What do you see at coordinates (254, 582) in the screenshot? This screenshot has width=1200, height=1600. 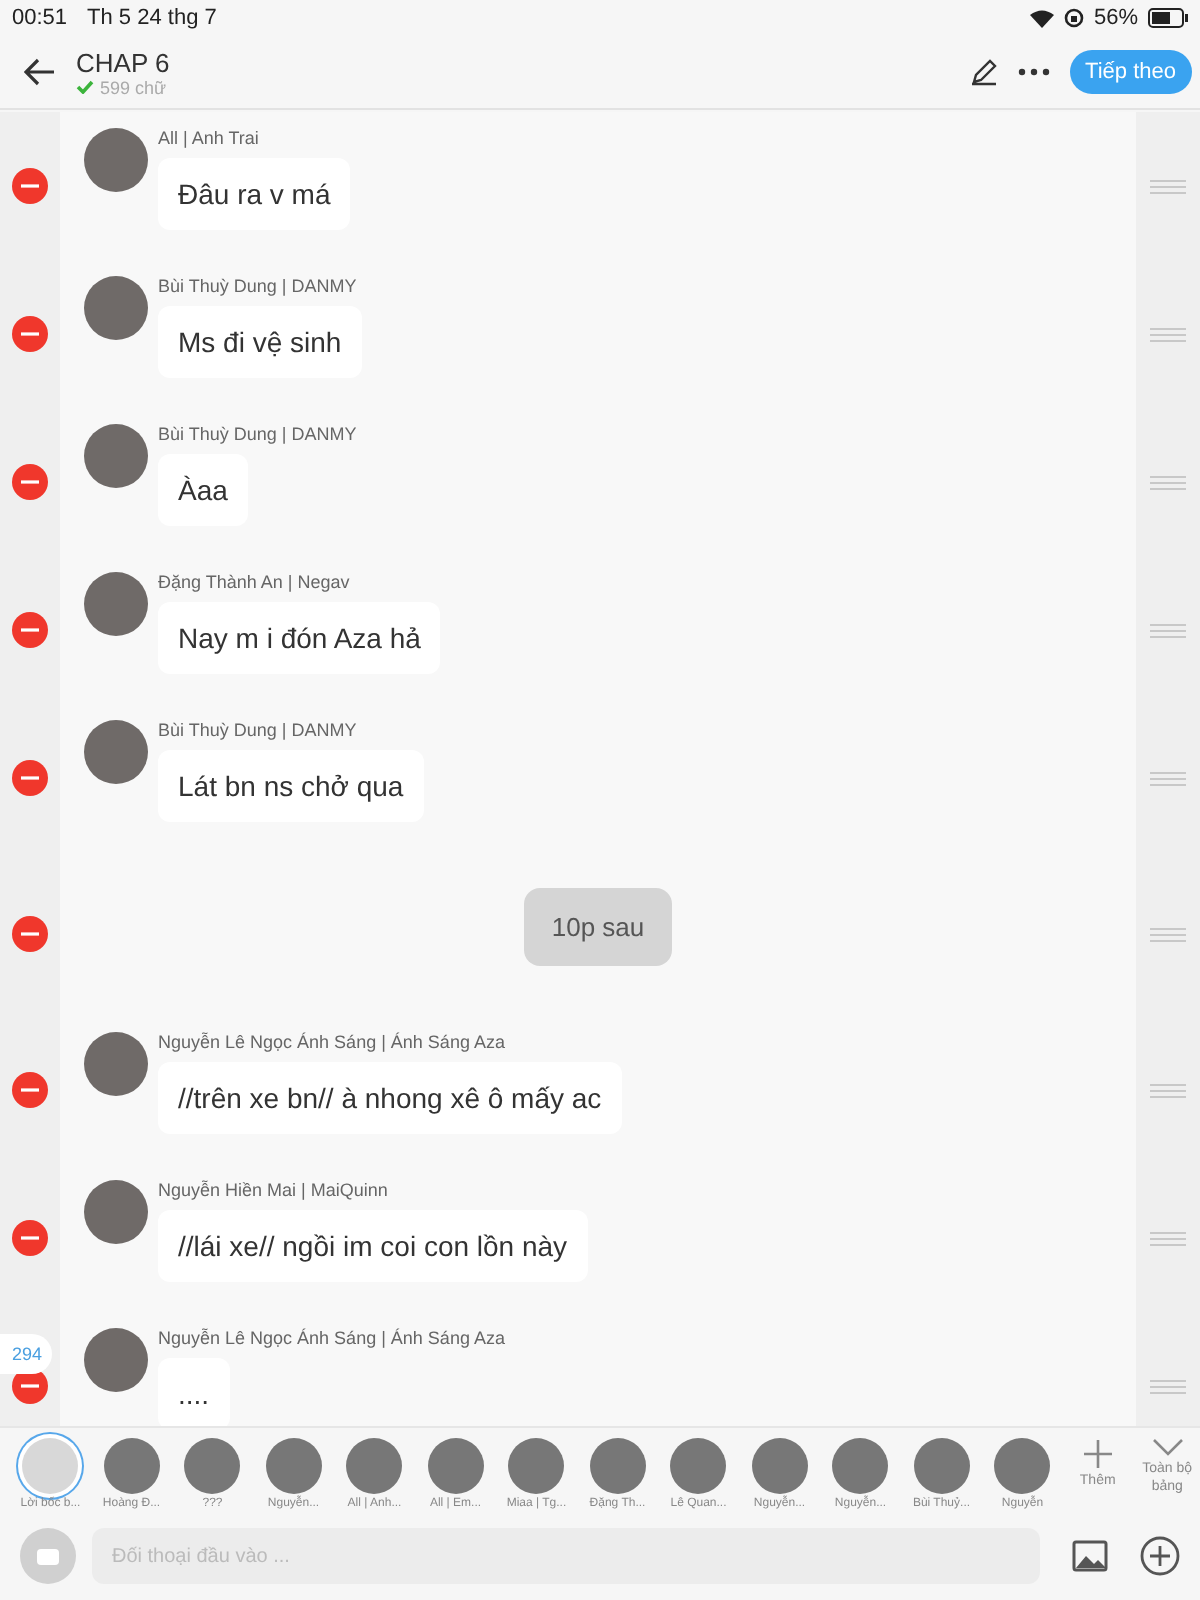 I see `speaker-name: Đặng Thành An | Negav` at bounding box center [254, 582].